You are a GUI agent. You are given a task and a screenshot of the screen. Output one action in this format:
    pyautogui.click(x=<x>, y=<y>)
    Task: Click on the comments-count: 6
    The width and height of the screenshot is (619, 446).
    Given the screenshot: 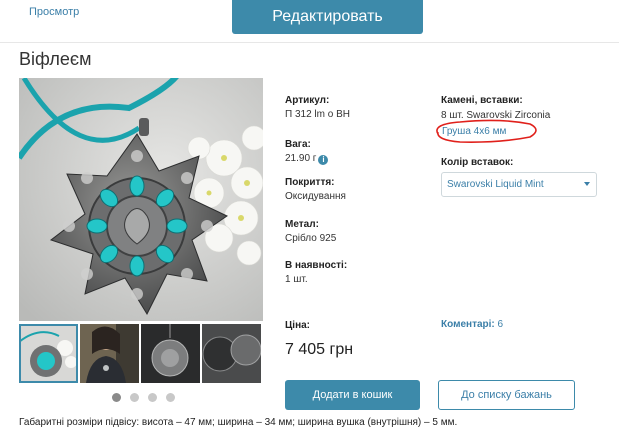 What is the action you would take?
    pyautogui.click(x=500, y=324)
    